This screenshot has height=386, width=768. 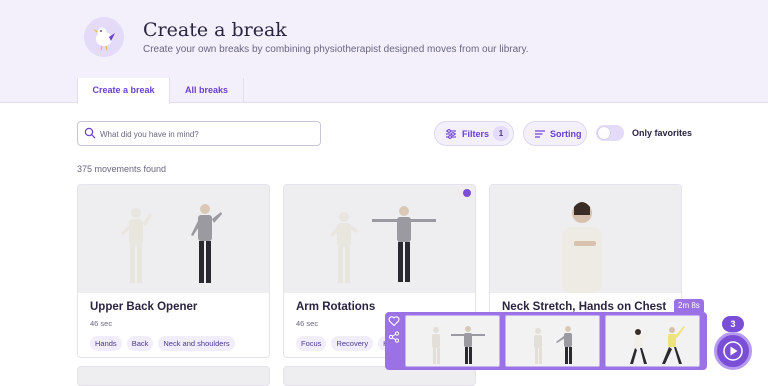 I want to click on tab-bar: Create a break All breaks, so click(x=384, y=91).